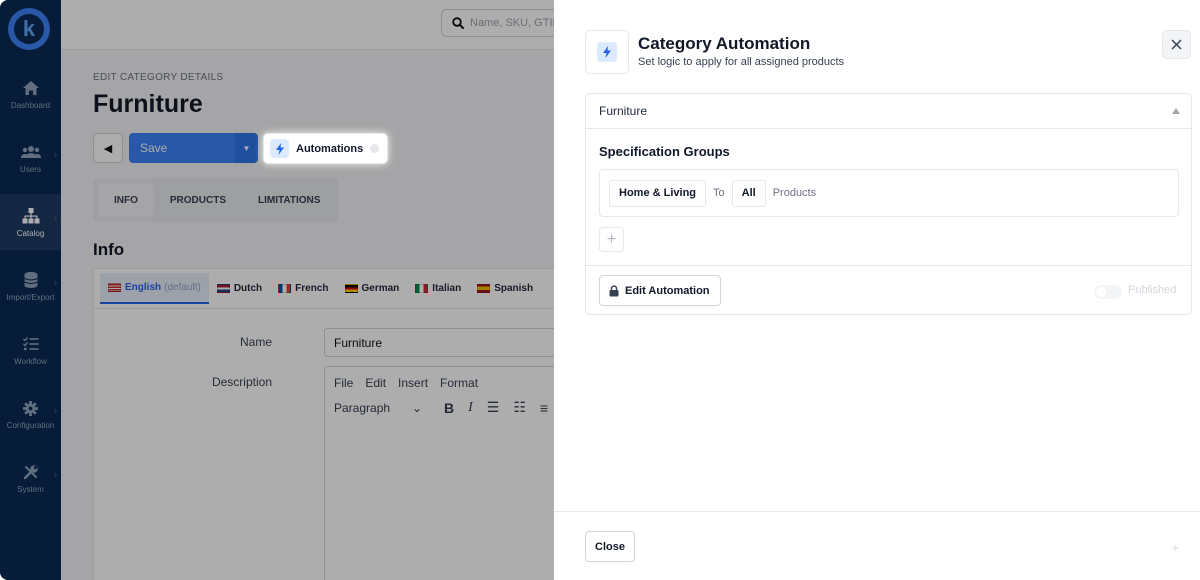  Describe the element at coordinates (330, 148) in the screenshot. I see `automations-label: Automations` at that location.